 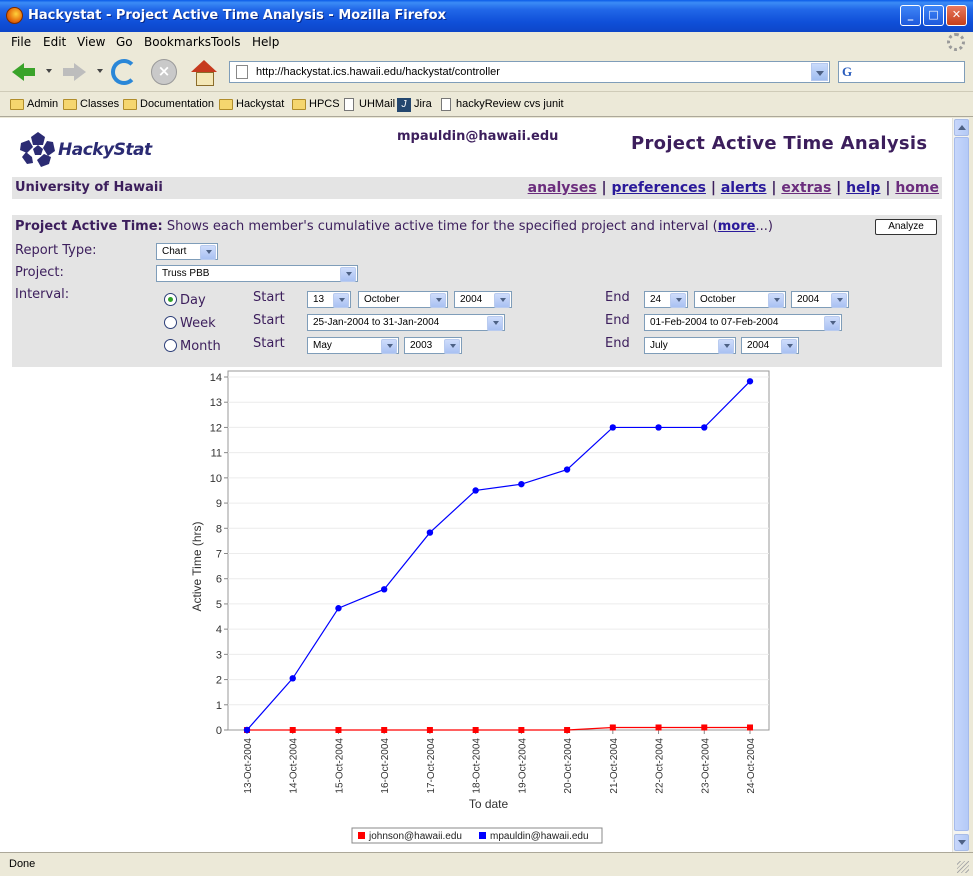 I want to click on interval-month-radio, so click(x=170, y=345).